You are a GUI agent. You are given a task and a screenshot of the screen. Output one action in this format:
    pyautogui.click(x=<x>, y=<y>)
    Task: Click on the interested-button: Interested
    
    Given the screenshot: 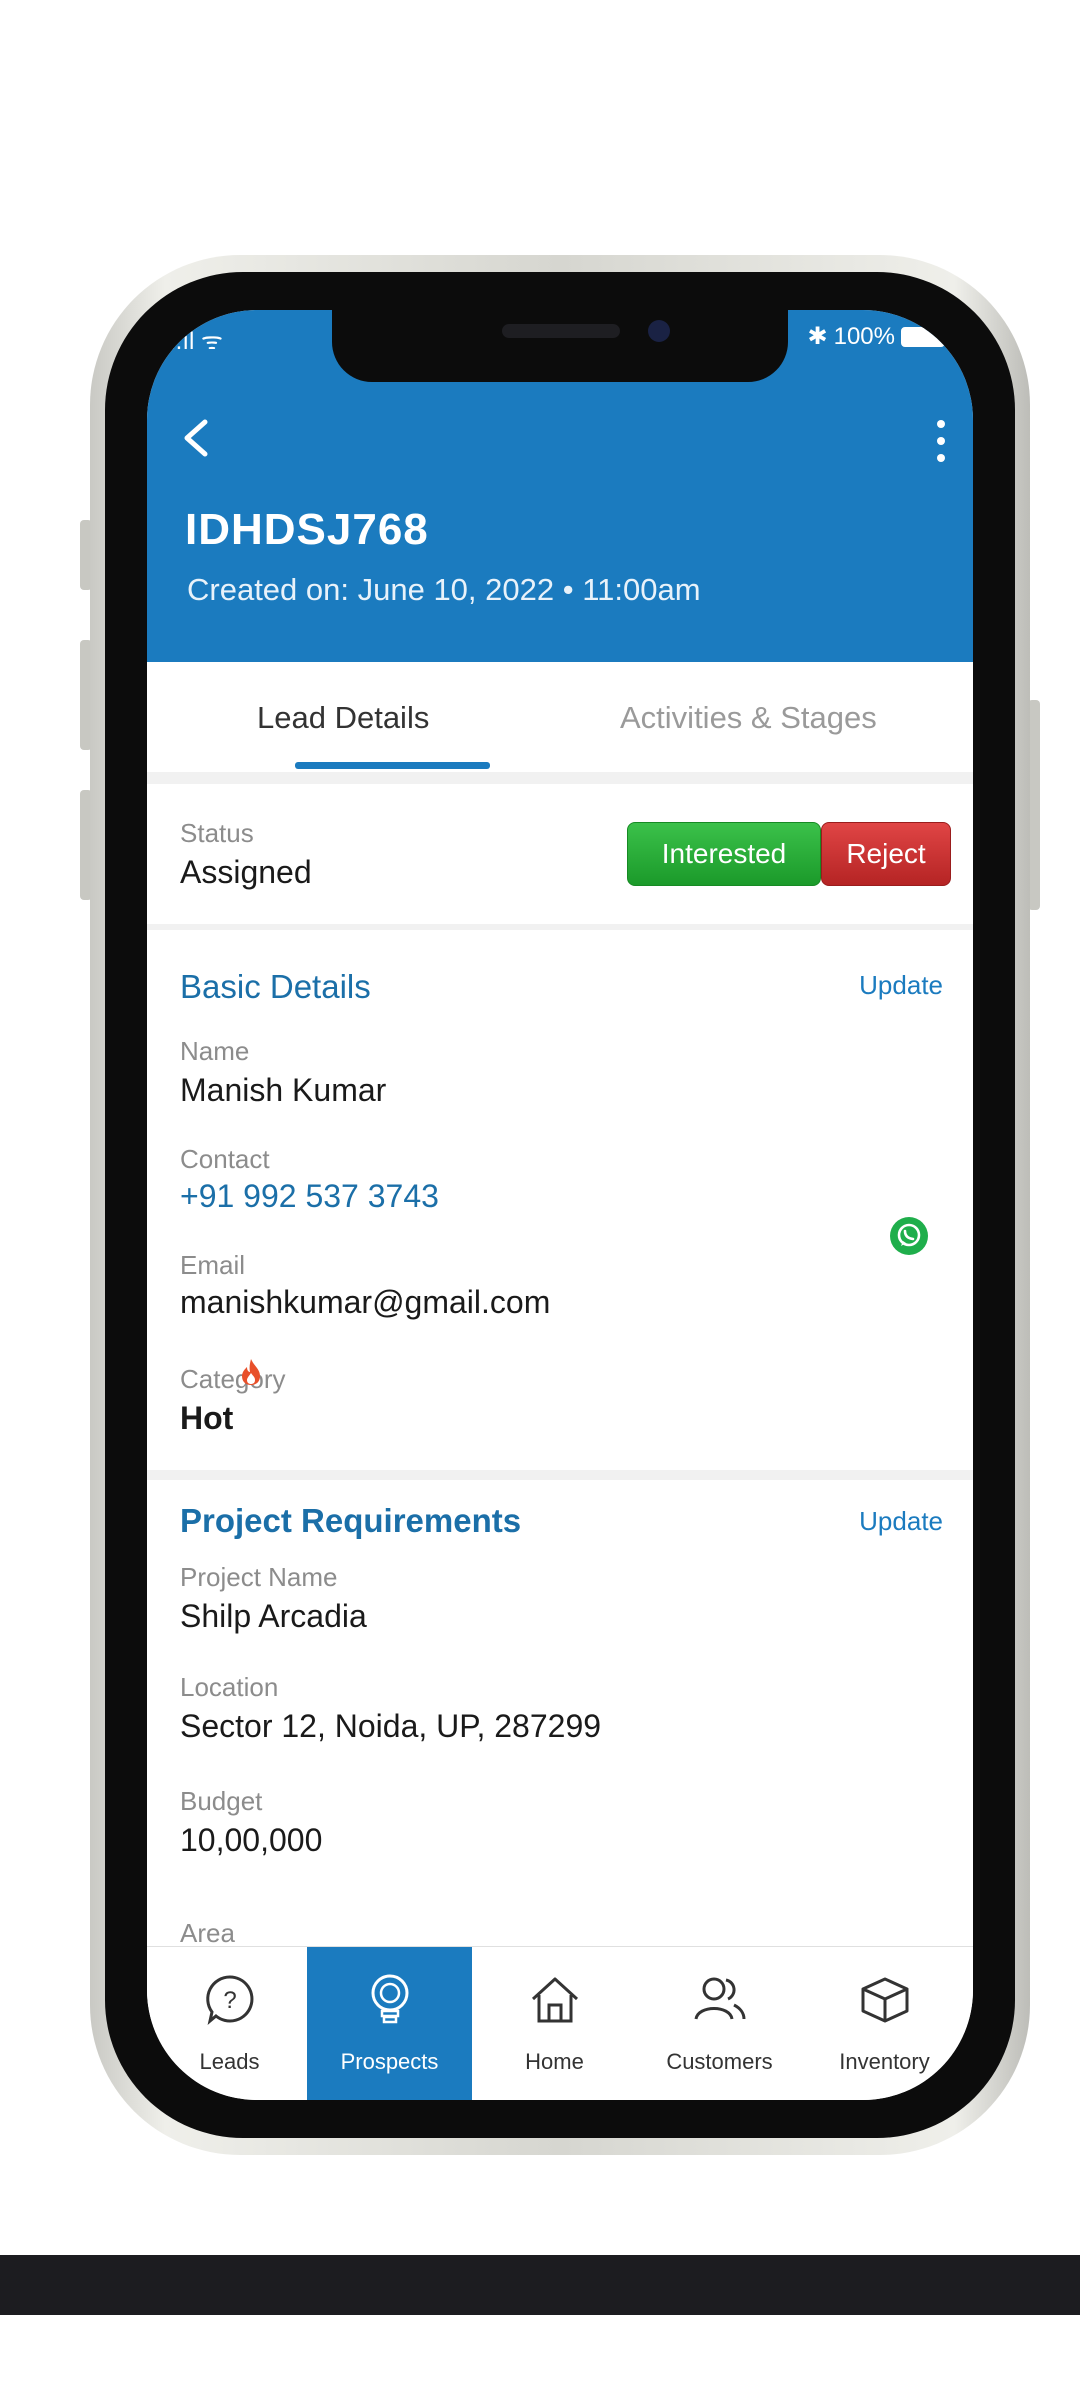 What is the action you would take?
    pyautogui.click(x=724, y=854)
    